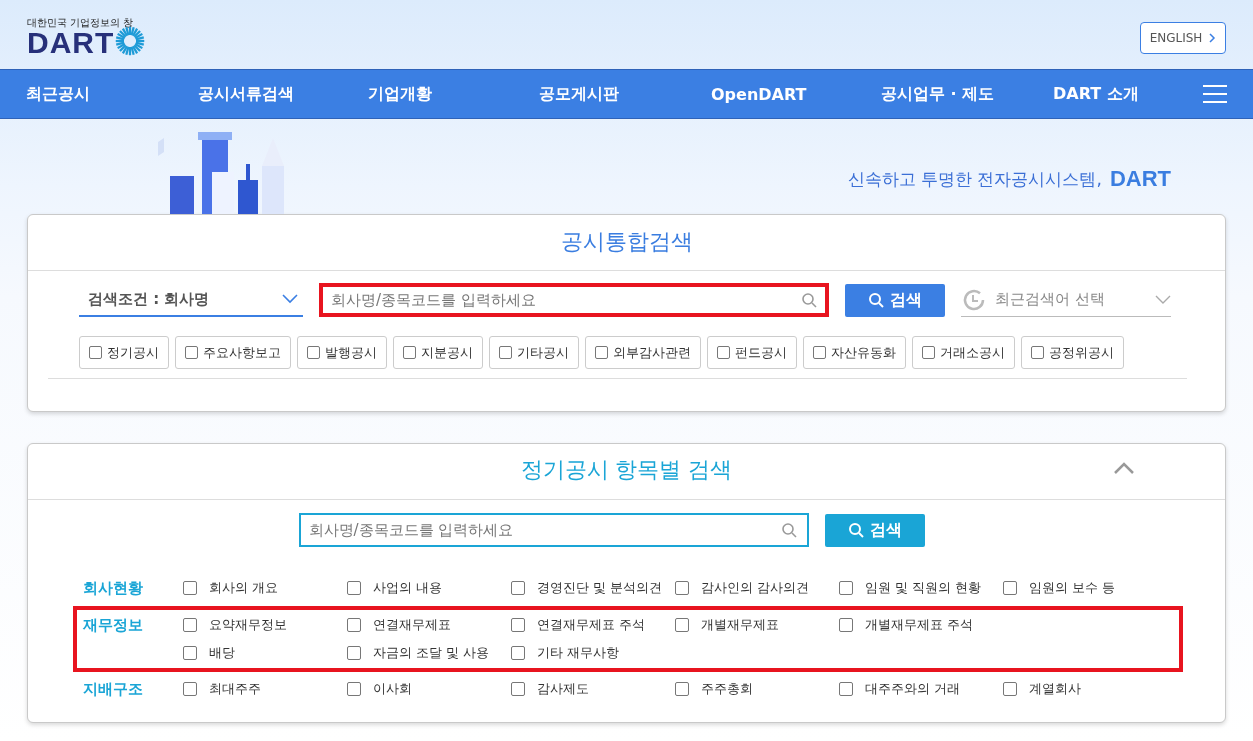  Describe the element at coordinates (1163, 299) in the screenshot. I see `chevron-down-icon` at that location.